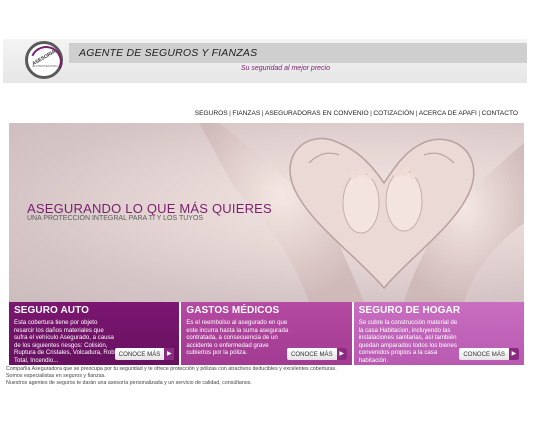 This screenshot has height=438, width=537. What do you see at coordinates (298, 53) in the screenshot?
I see `title-bar: AGENTE DE SEGUROS Y FIANZAS` at bounding box center [298, 53].